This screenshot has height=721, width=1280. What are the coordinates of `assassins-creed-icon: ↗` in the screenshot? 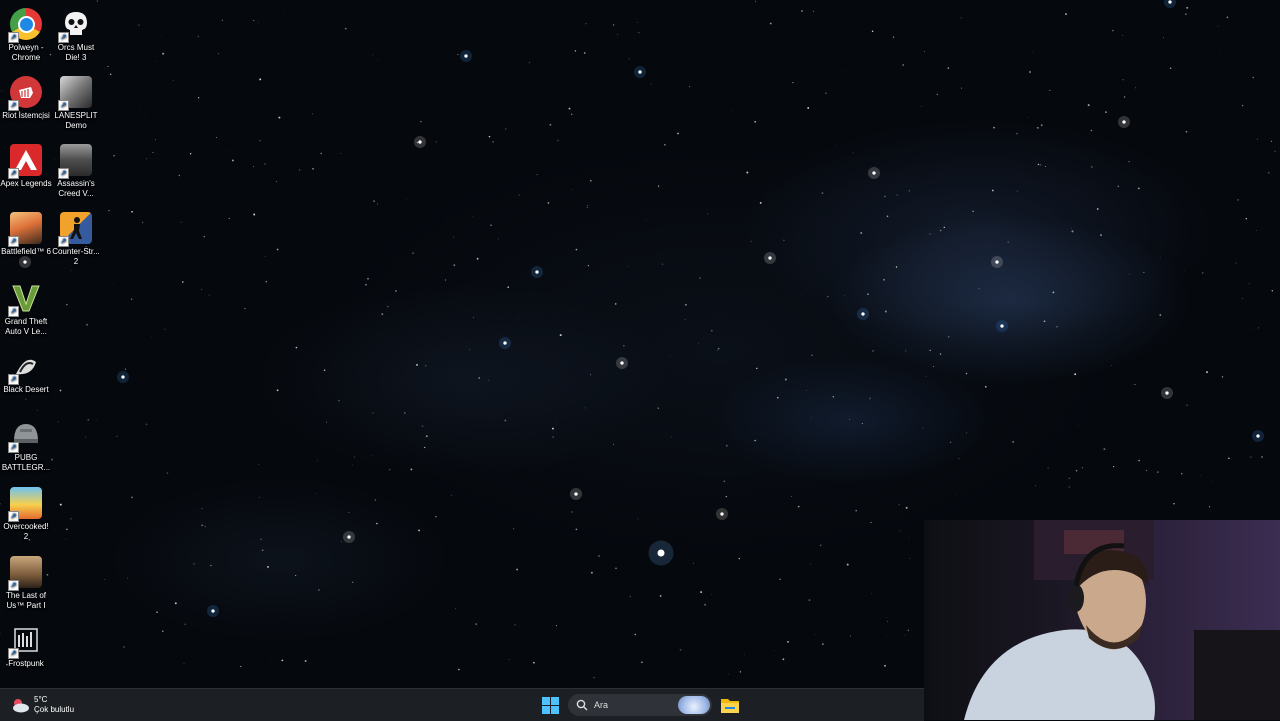 It's located at (76, 160).